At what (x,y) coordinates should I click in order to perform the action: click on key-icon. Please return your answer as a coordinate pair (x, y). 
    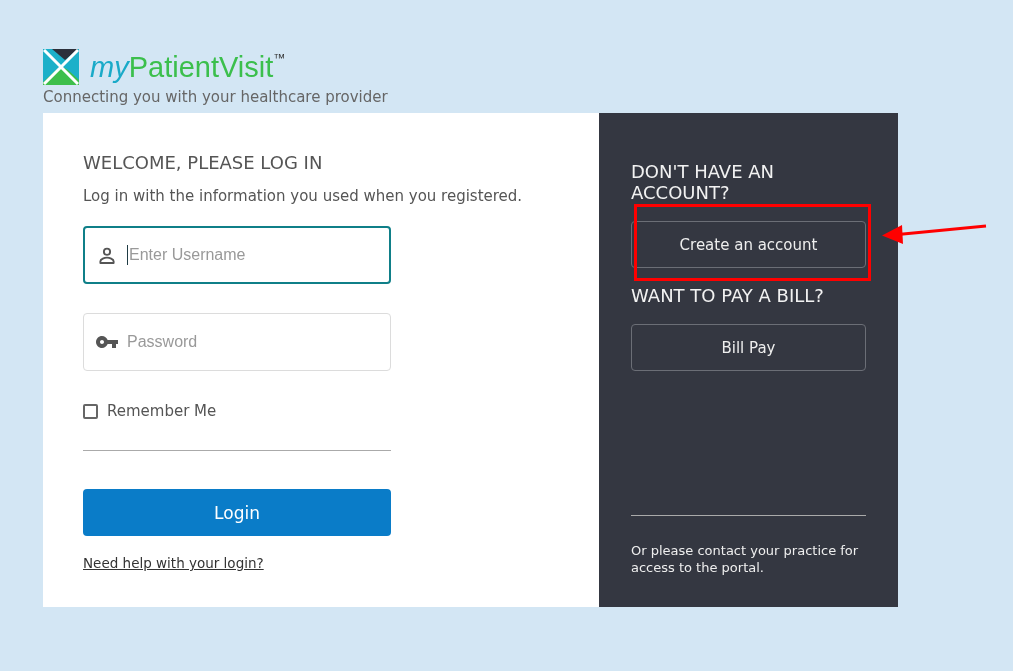
    Looking at the image, I should click on (107, 342).